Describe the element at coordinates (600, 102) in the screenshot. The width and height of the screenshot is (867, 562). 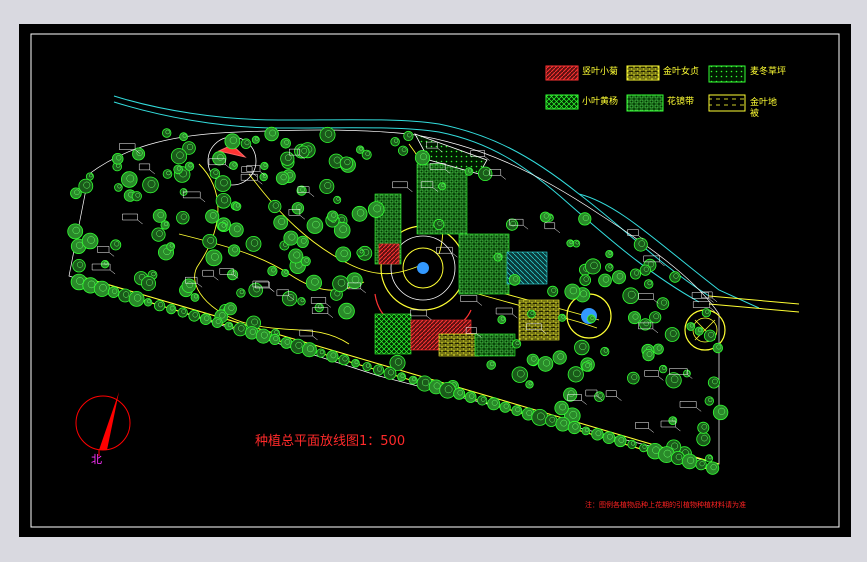
I see `legend-label-d: 小叶黄杨` at that location.